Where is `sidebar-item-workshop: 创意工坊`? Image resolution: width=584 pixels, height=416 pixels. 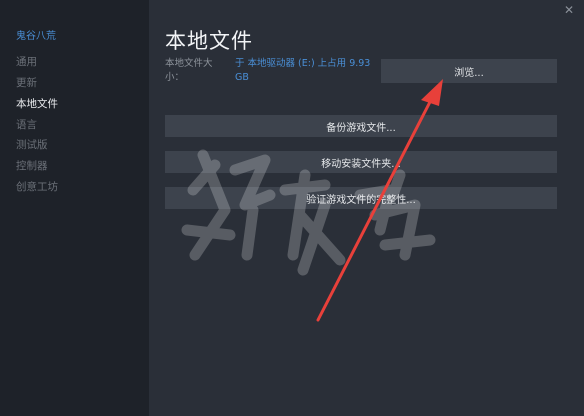
sidebar-item-workshop: 创意工坊 is located at coordinates (37, 186).